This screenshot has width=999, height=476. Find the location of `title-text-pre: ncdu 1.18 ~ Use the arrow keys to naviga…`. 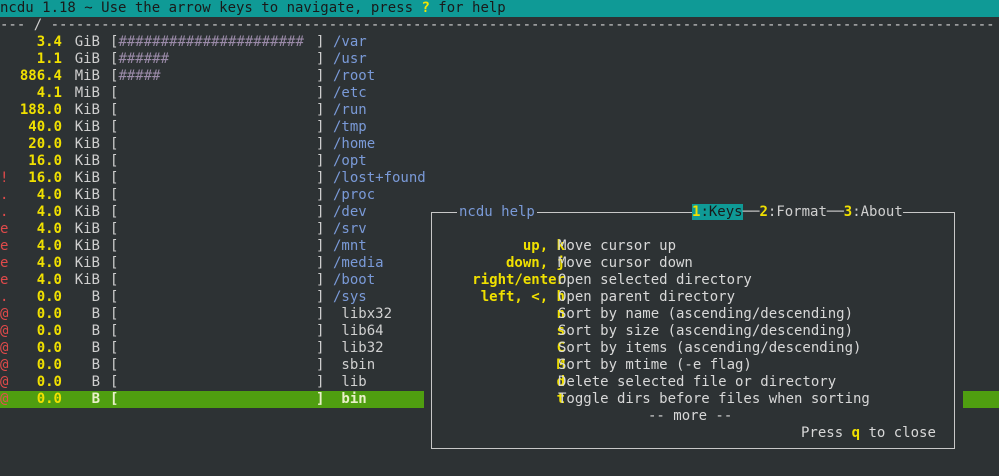

title-text-pre: ncdu 1.18 ~ Use the arrow keys to naviga… is located at coordinates (211, 8).